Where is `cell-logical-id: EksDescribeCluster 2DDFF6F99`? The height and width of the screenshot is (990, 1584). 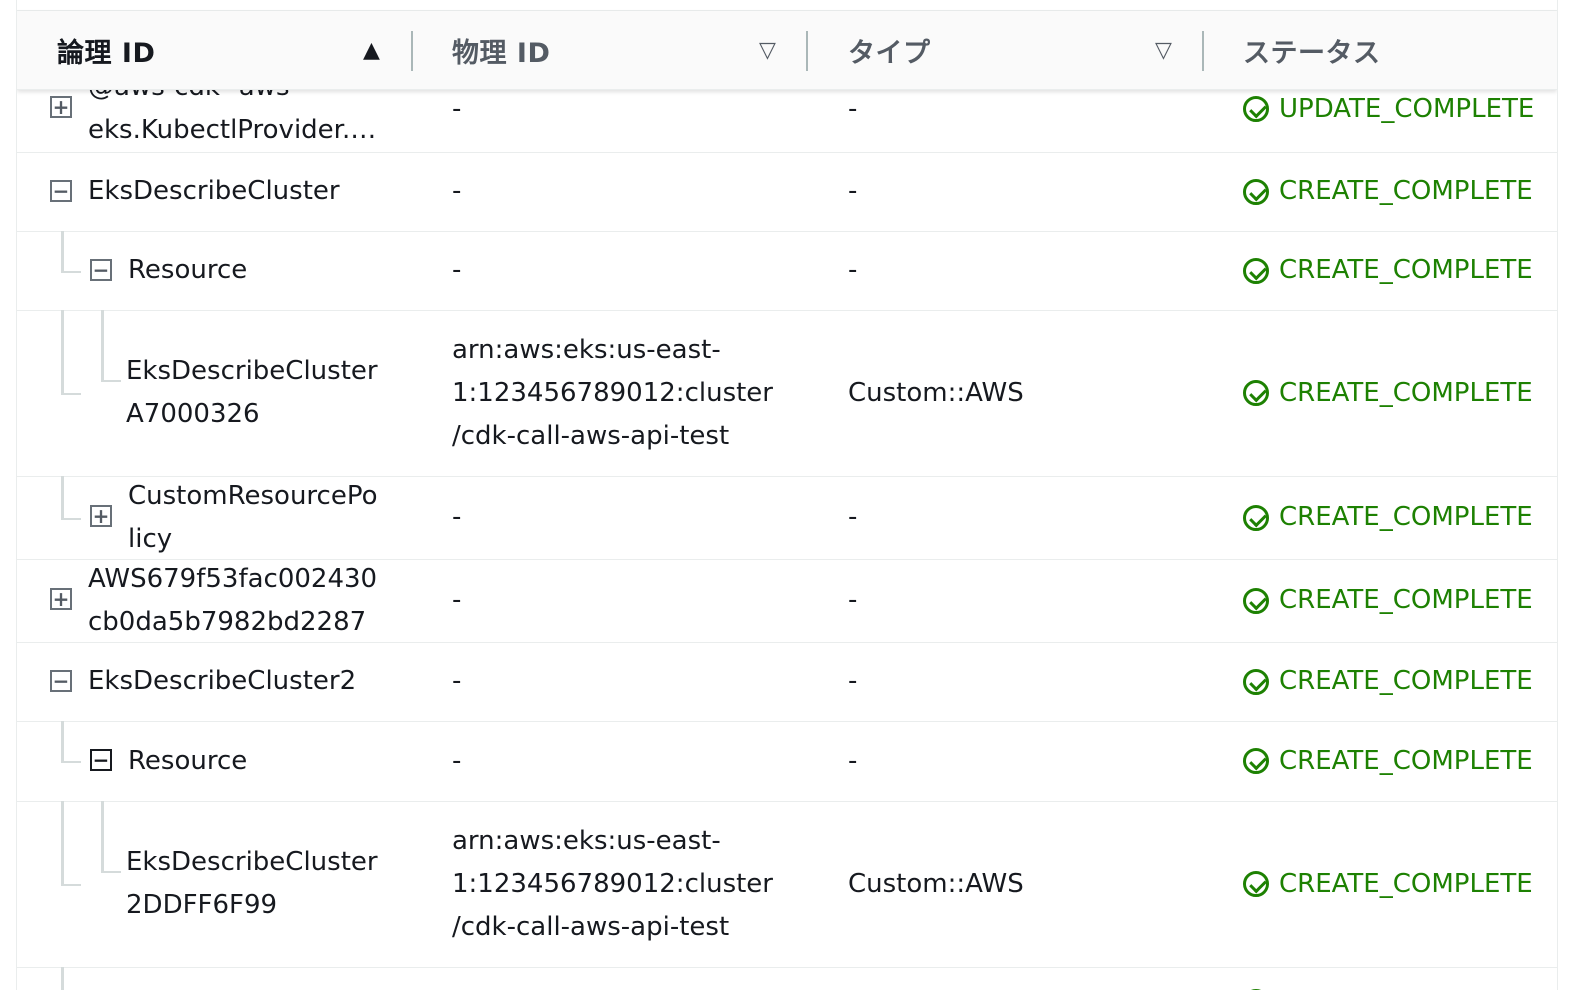
cell-logical-id: EksDescribeCluster 2DDFF6F99 is located at coordinates (252, 884).